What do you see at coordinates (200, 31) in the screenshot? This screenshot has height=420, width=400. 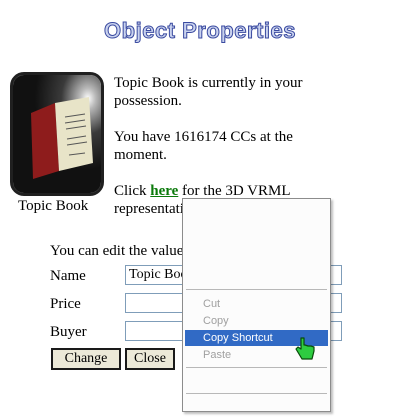 I see `page-title: Object Properties` at bounding box center [200, 31].